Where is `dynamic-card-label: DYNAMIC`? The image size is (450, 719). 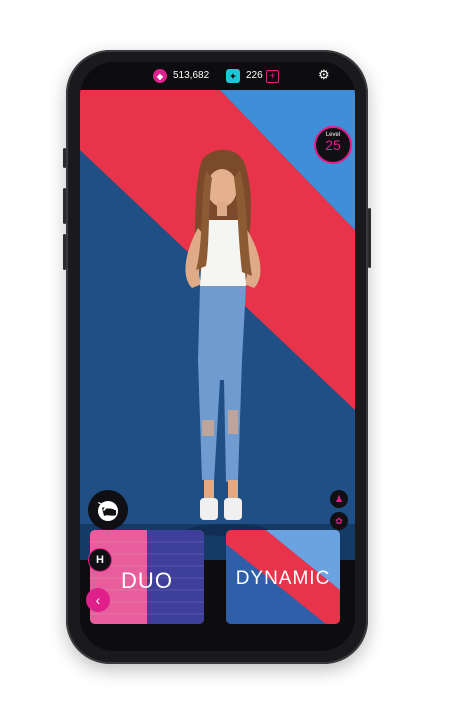 dynamic-card-label: DYNAMIC is located at coordinates (283, 578).